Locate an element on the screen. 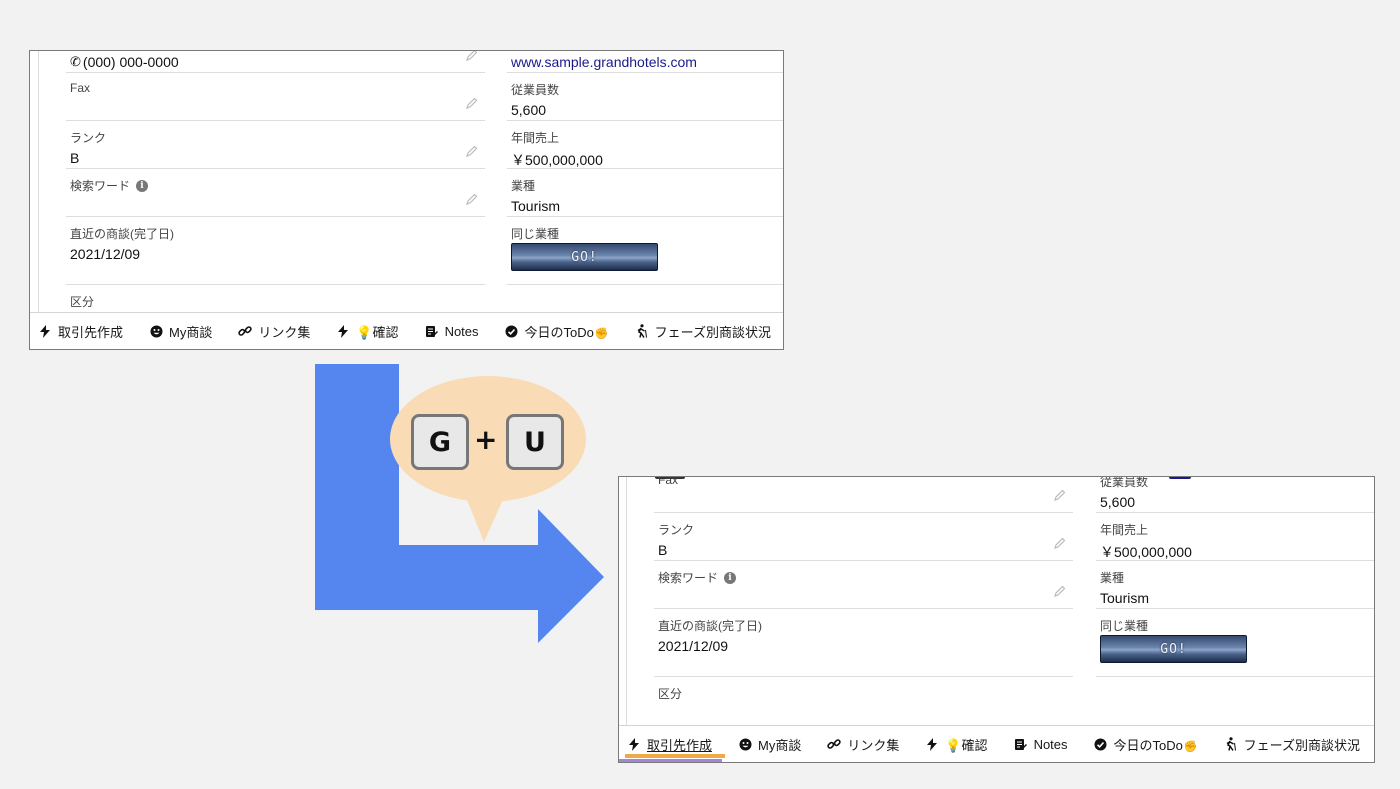  same-industry-label: 同じ業種 is located at coordinates (1124, 626).